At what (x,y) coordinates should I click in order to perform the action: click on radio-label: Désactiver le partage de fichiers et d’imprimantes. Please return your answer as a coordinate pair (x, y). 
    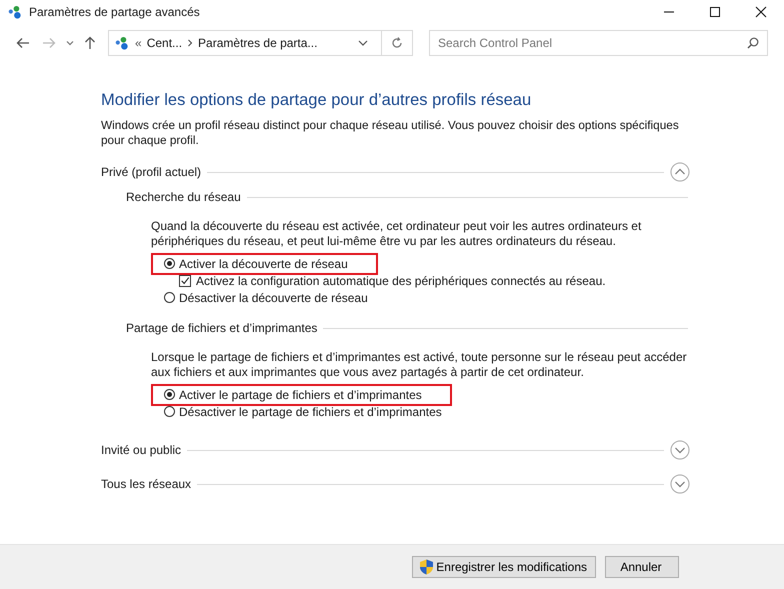
    Looking at the image, I should click on (310, 411).